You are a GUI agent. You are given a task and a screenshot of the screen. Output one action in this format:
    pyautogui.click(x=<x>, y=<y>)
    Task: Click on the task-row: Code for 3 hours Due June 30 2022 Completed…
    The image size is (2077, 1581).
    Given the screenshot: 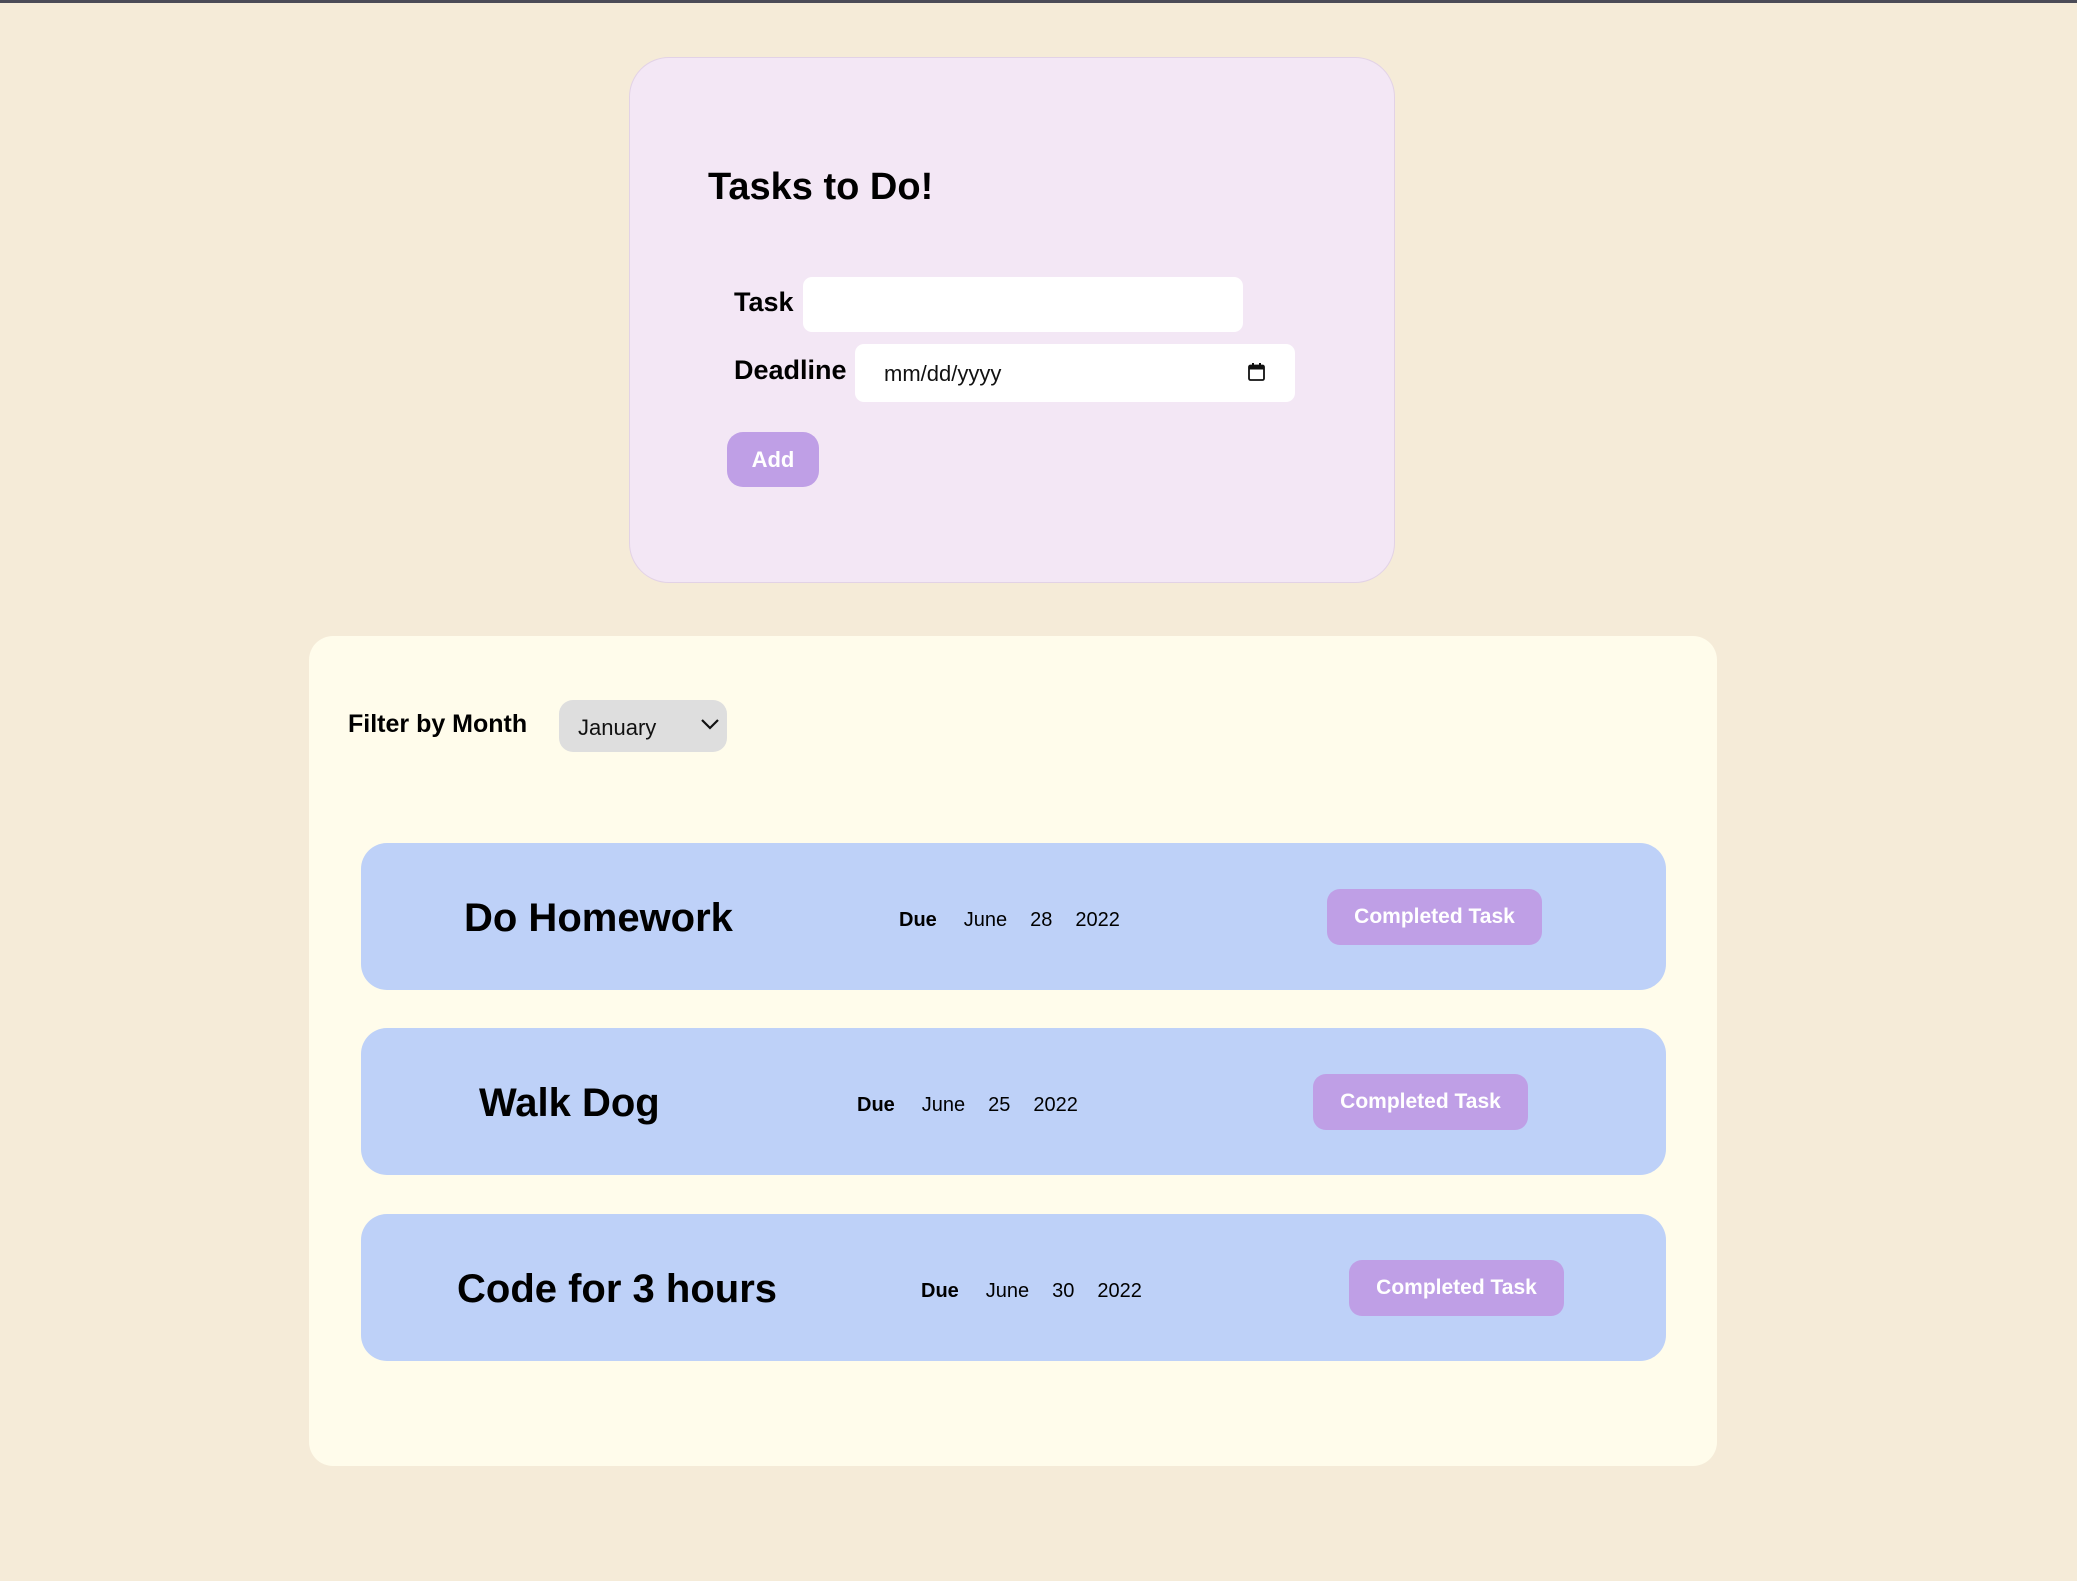 What is the action you would take?
    pyautogui.click(x=1013, y=1287)
    